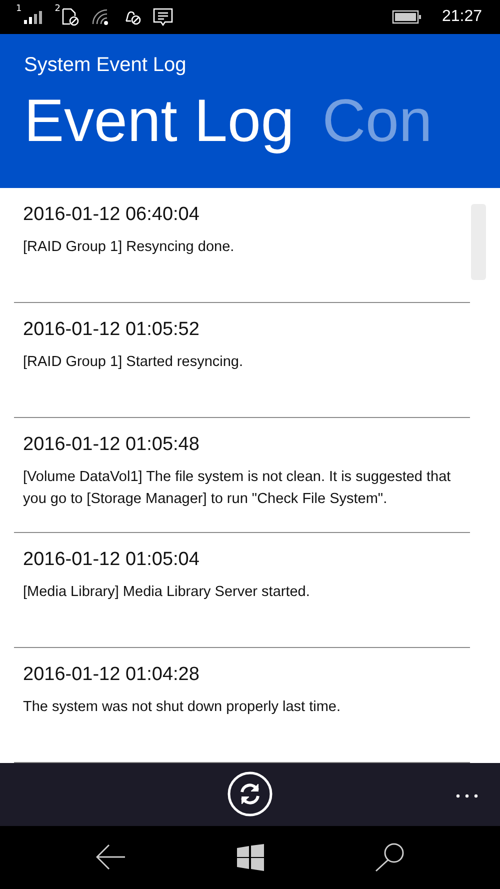 This screenshot has width=500, height=889. What do you see at coordinates (111, 559) in the screenshot?
I see `event-time: 2016-01-12 01:05:04` at bounding box center [111, 559].